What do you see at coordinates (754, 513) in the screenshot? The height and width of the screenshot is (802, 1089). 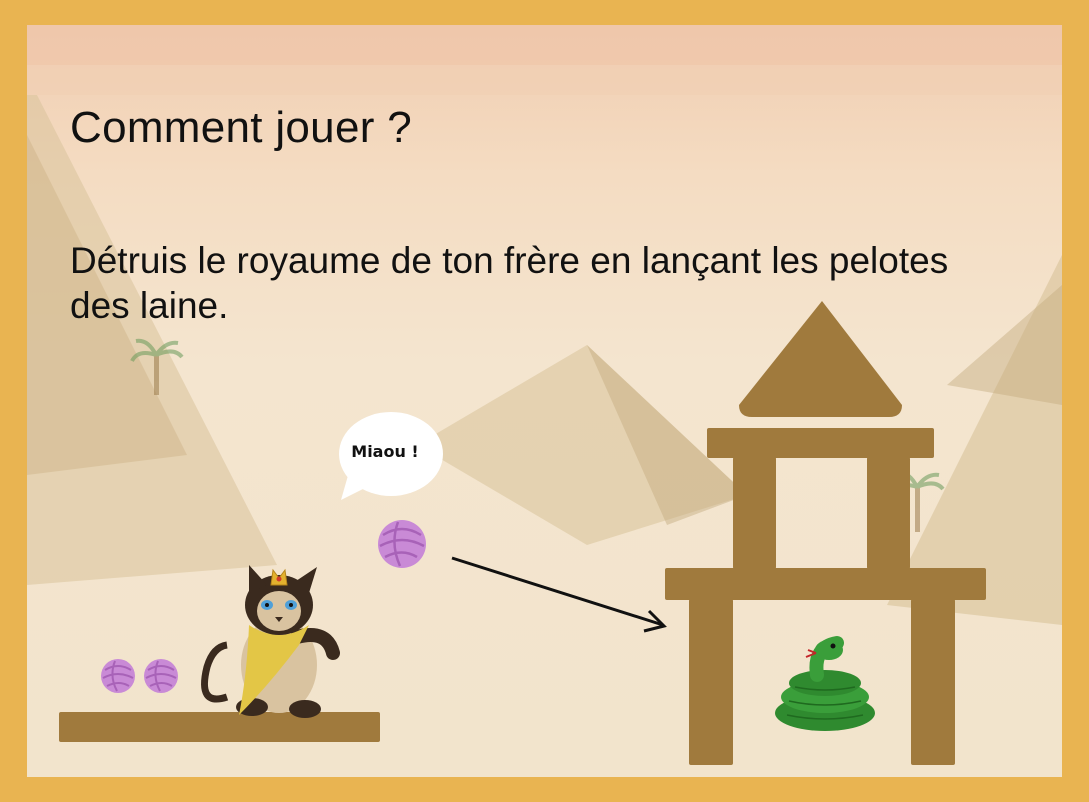 I see `upper-pillar-left` at bounding box center [754, 513].